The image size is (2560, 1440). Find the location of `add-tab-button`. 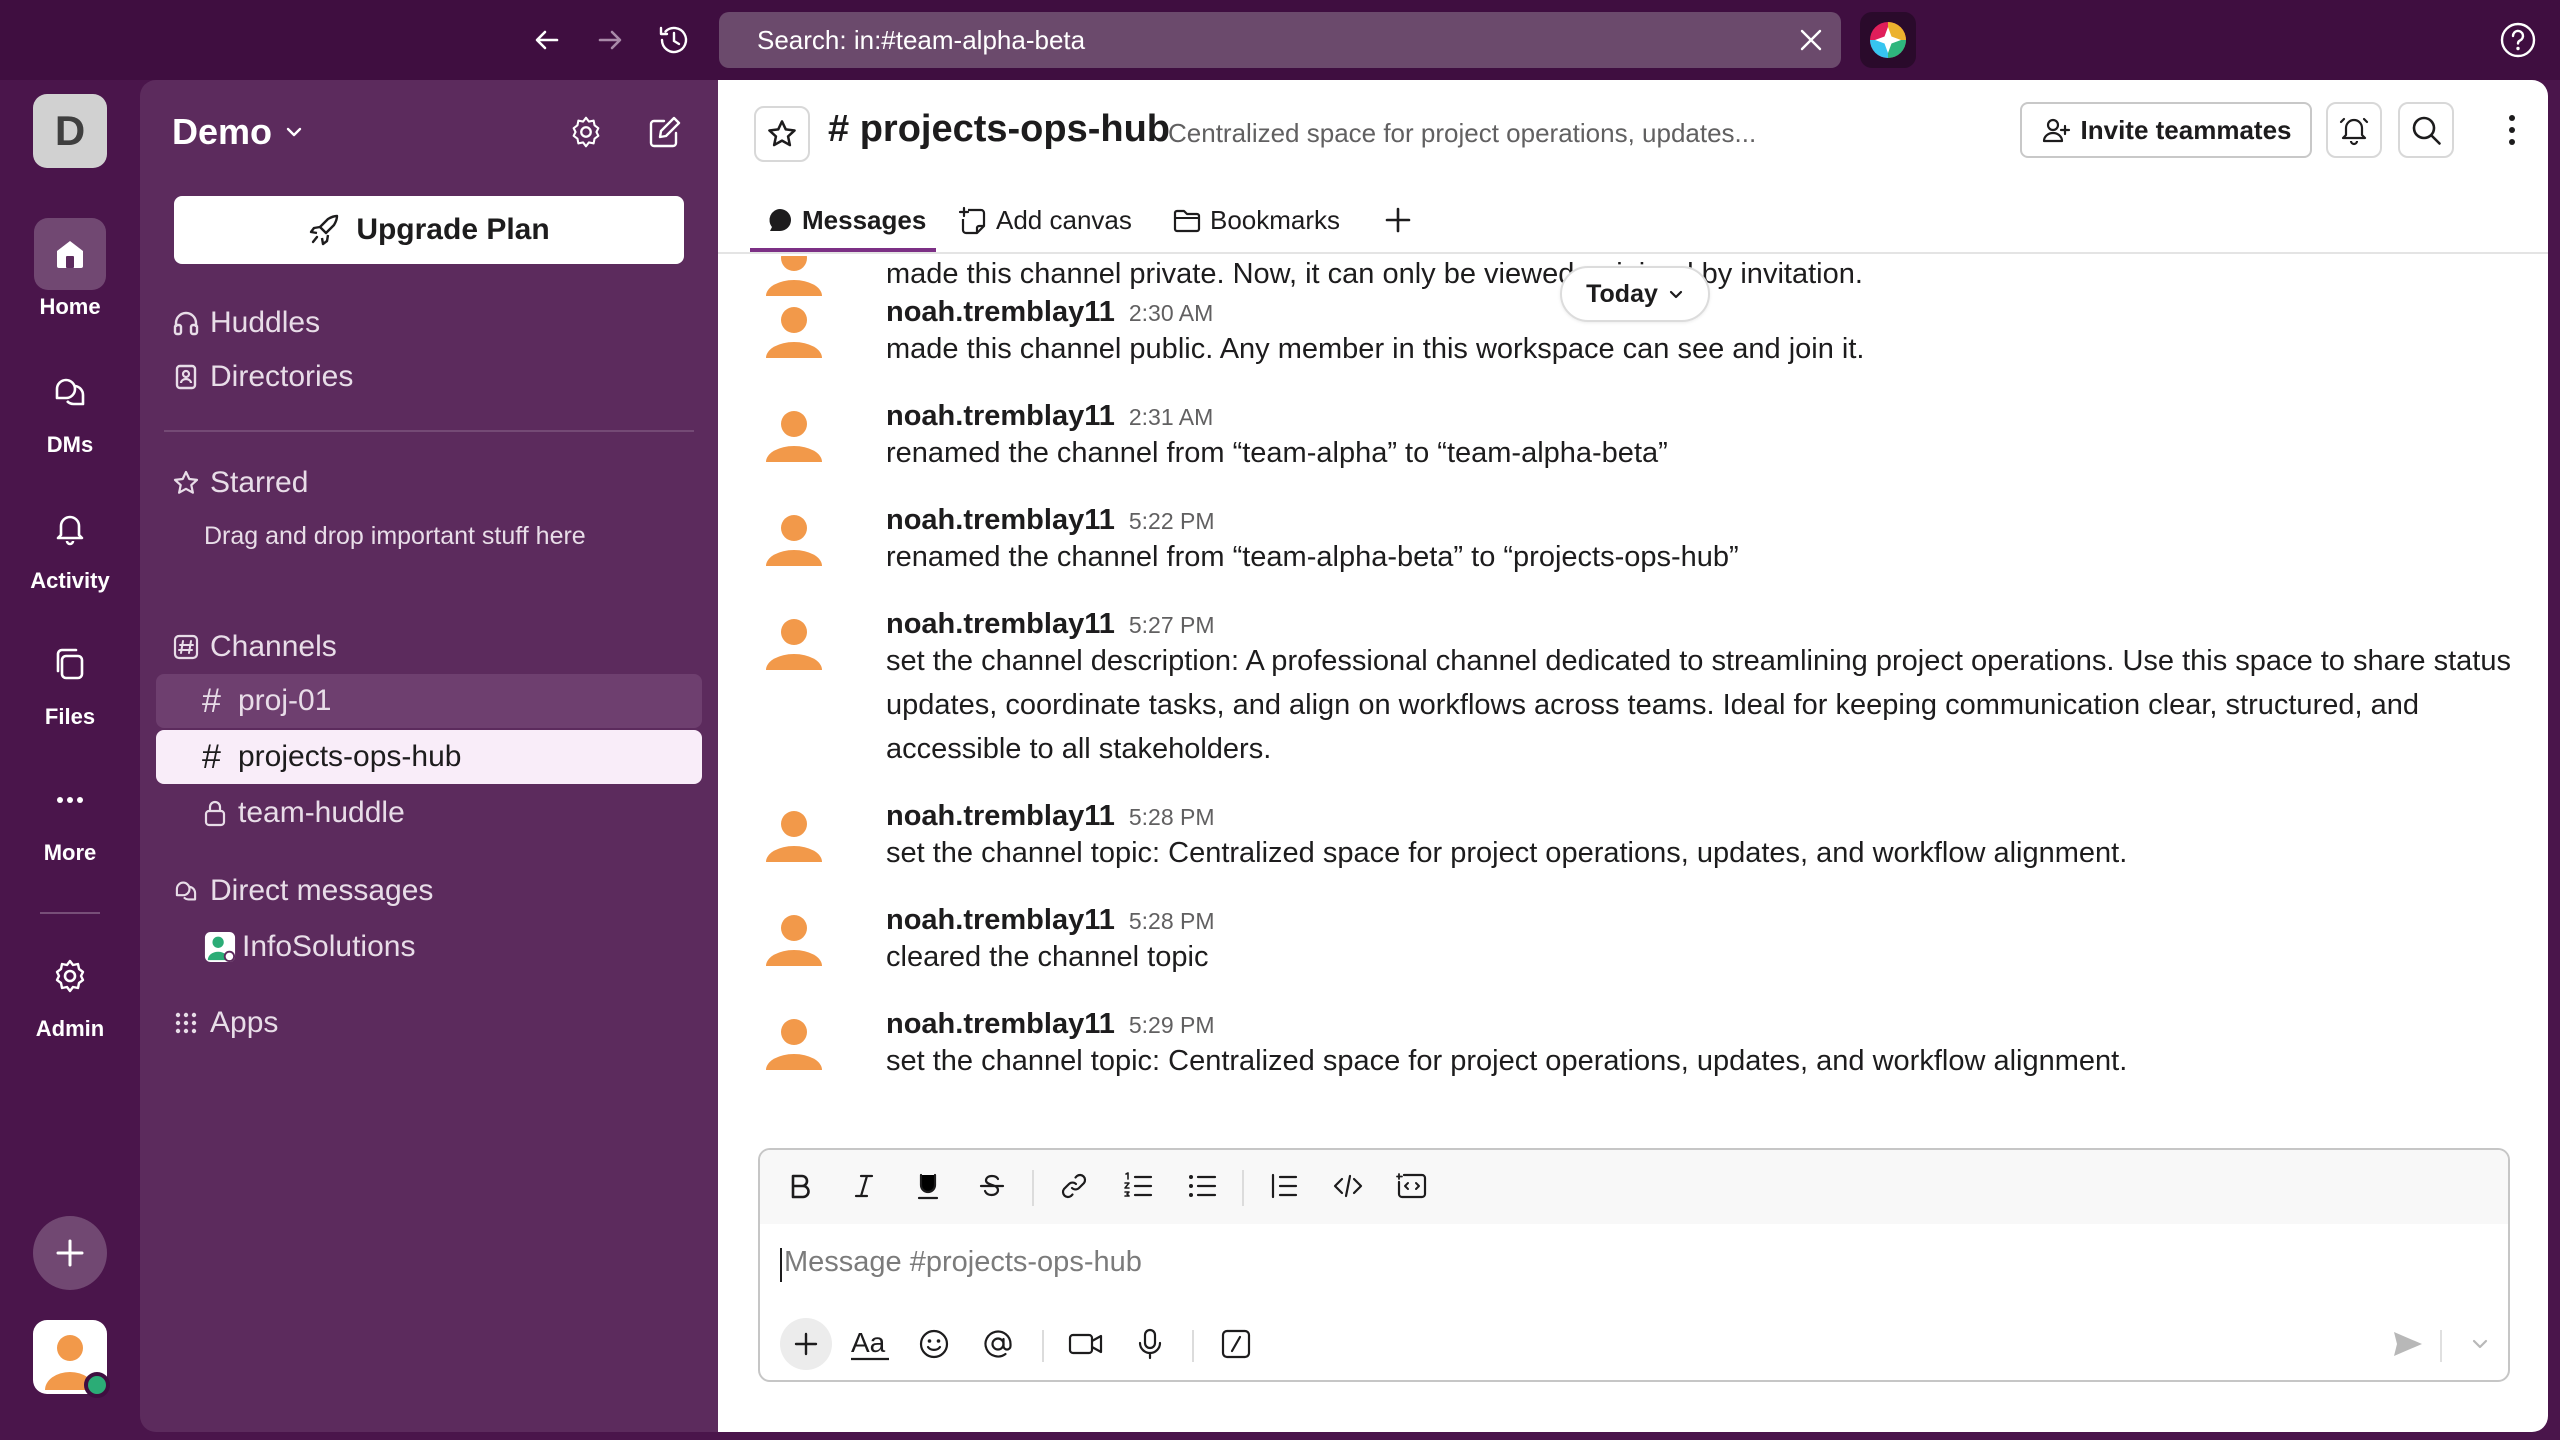

add-tab-button is located at coordinates (1402, 220).